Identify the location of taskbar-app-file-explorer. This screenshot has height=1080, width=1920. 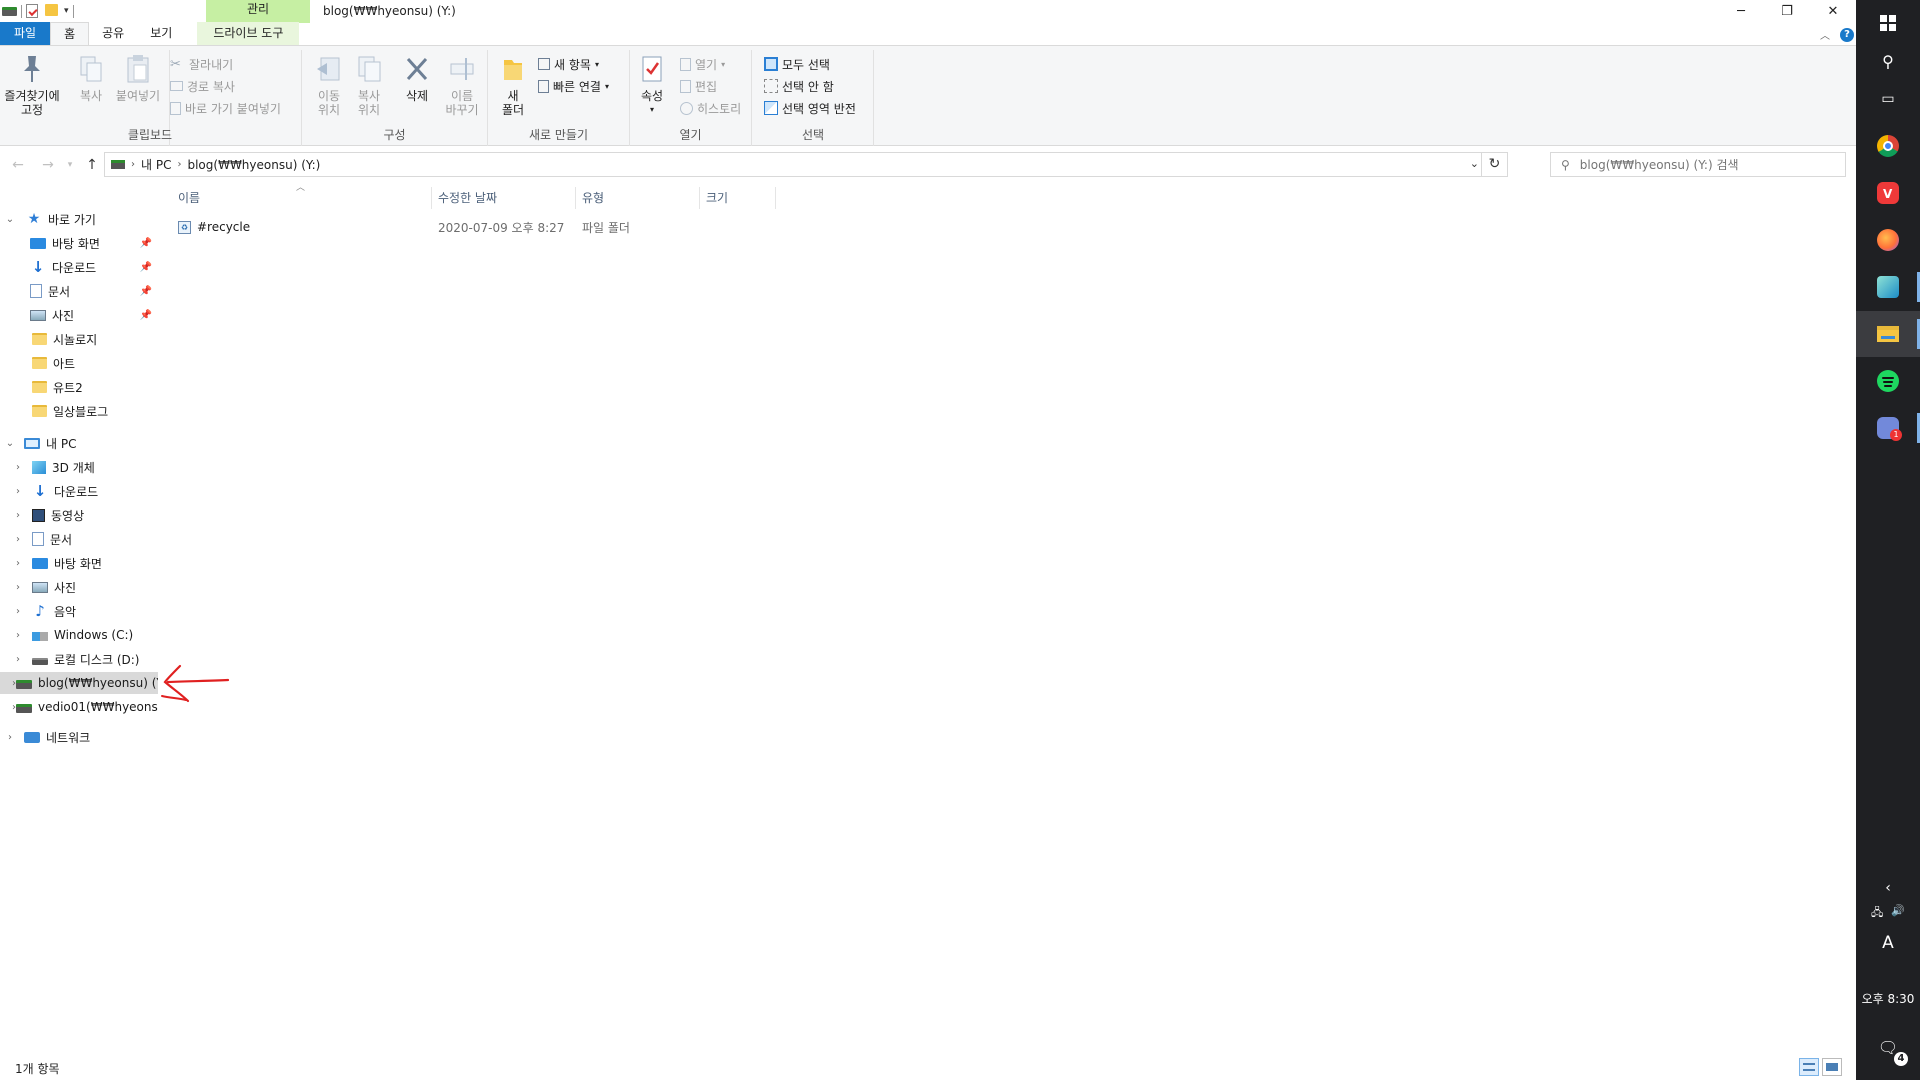
(1888, 334).